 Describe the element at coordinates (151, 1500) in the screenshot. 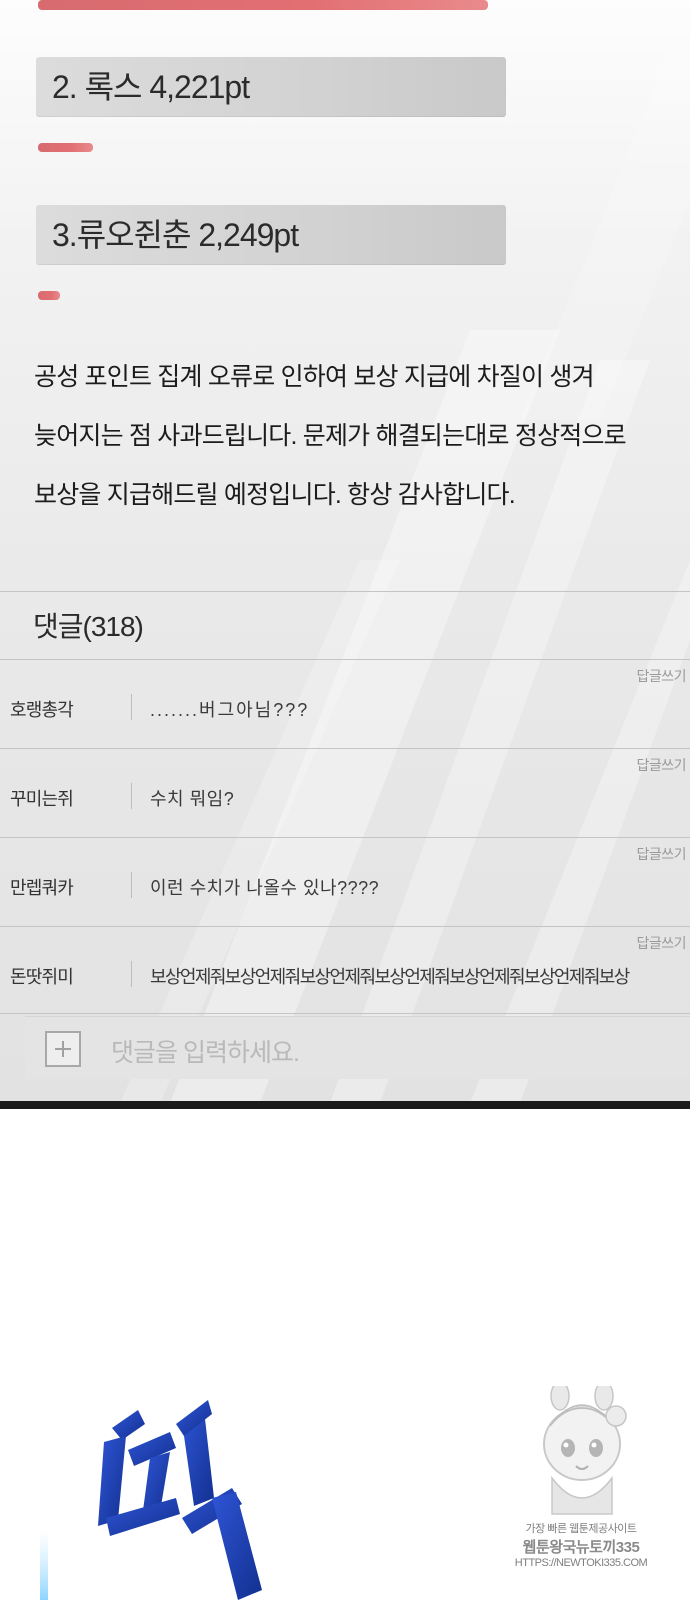

I see `sound-effect-art` at that location.